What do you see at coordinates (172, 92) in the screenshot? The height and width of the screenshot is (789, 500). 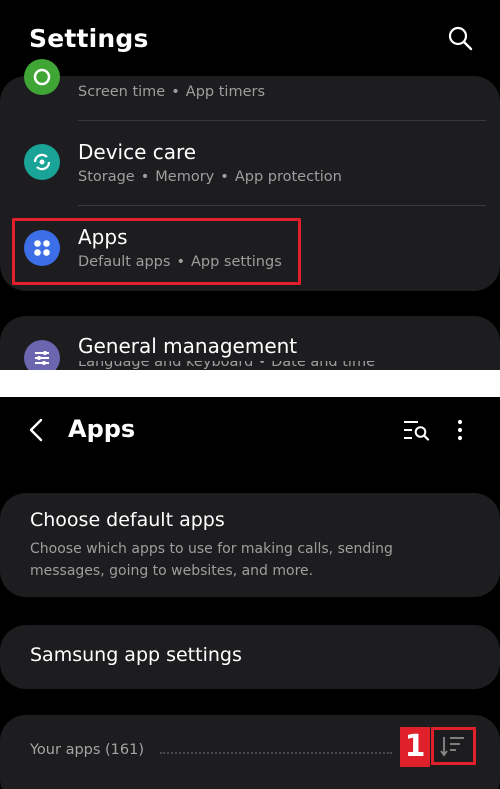 I see `list-item-subtitle: Screen time • App timers` at bounding box center [172, 92].